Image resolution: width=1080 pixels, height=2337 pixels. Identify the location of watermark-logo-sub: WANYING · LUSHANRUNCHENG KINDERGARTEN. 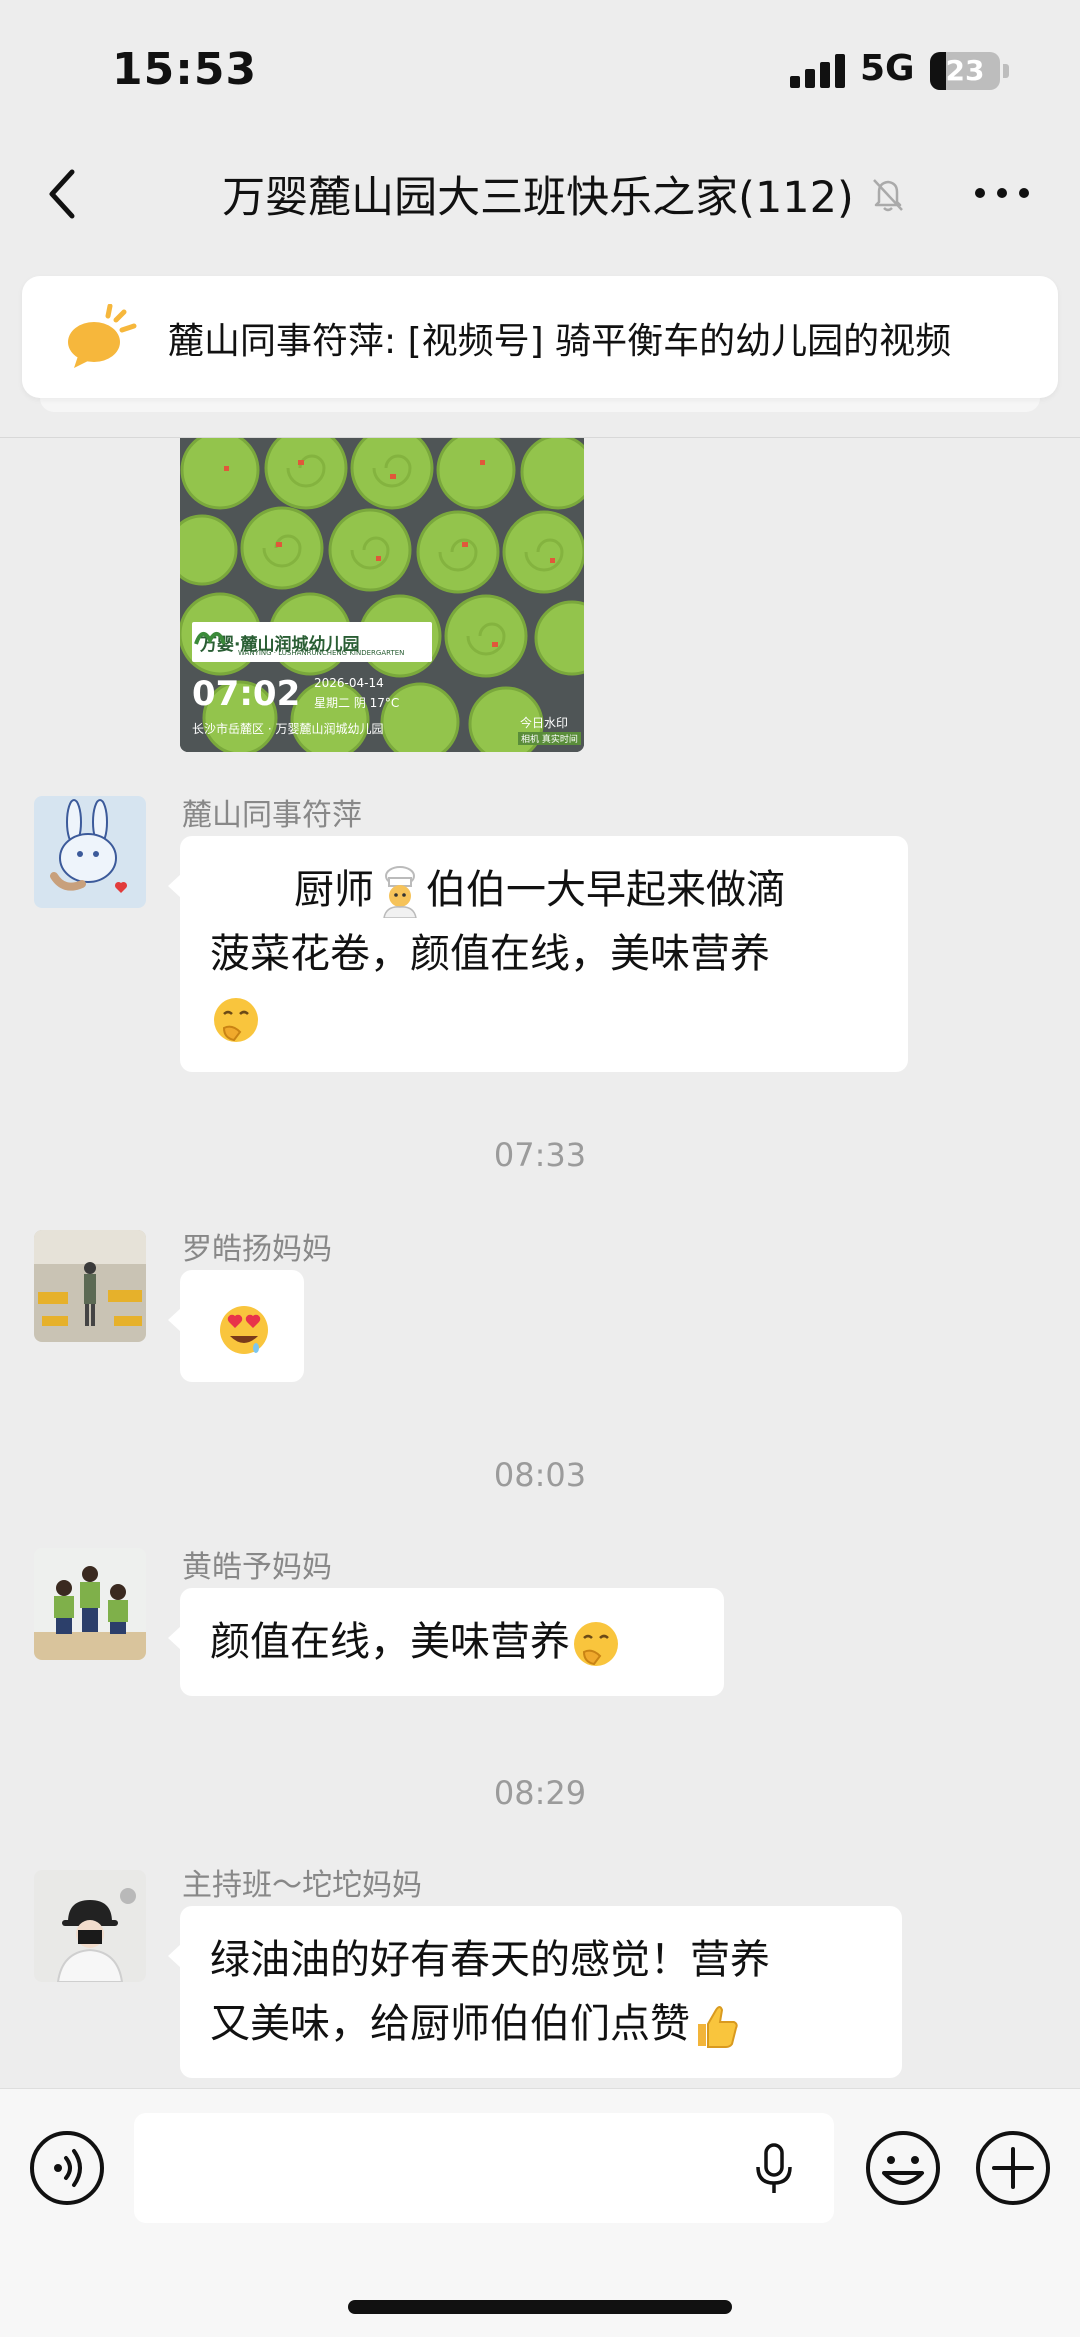
(321, 653).